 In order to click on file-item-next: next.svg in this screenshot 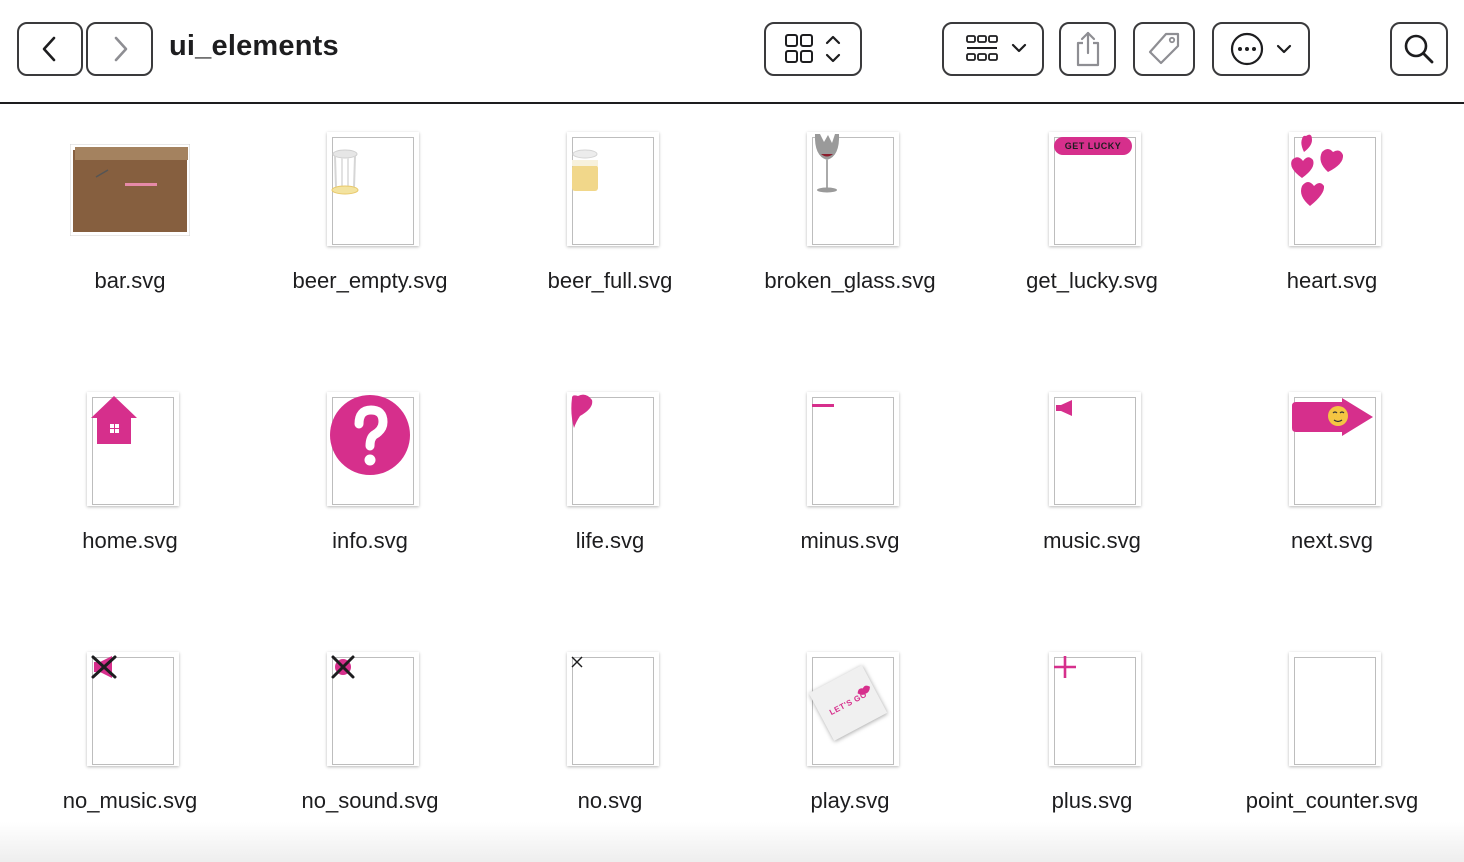, I will do `click(1332, 479)`.